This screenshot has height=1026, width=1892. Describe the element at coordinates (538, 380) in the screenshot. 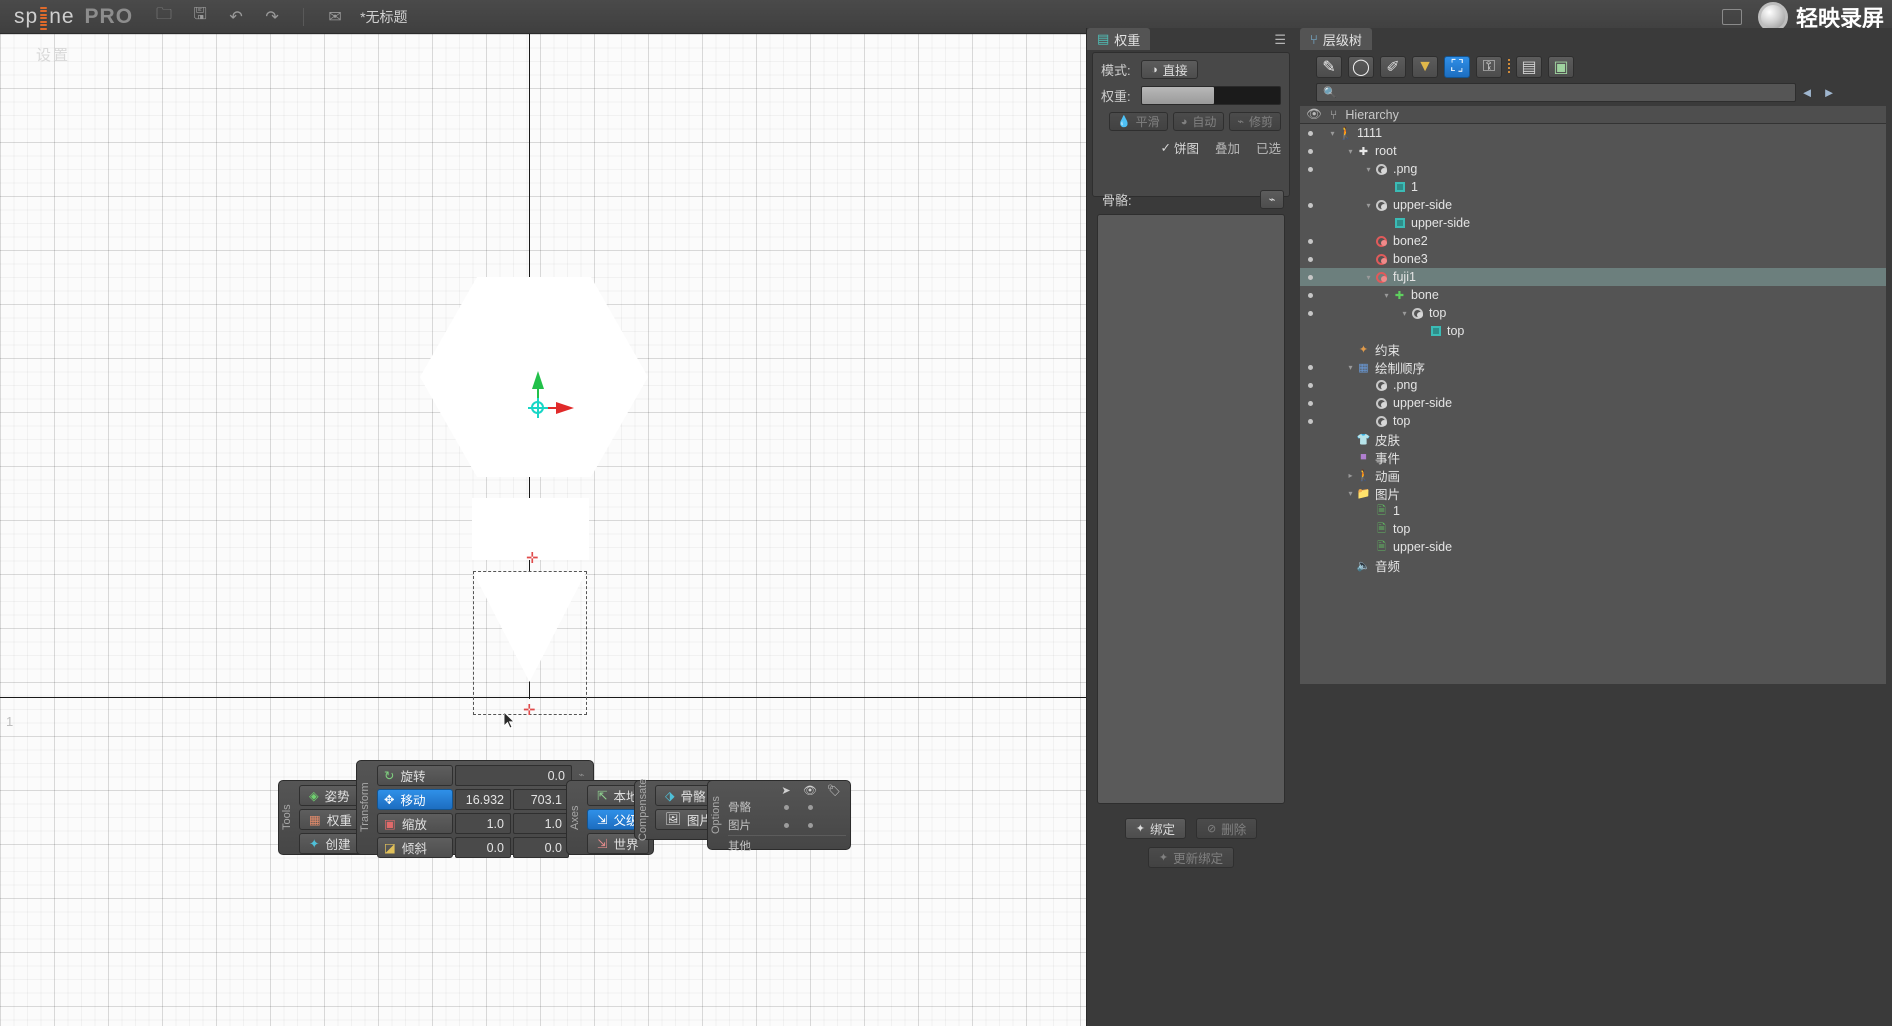

I see `gizmo-y-arrow-icon` at that location.